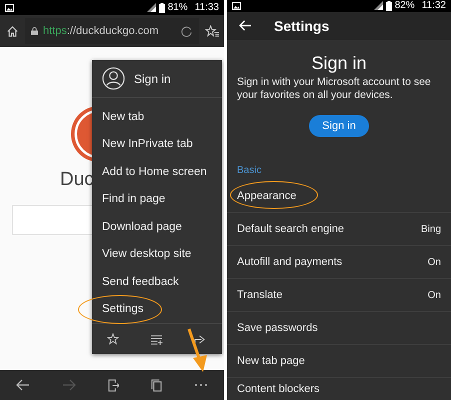 This screenshot has width=451, height=400. I want to click on settings-row: Default search engine Bing, so click(339, 229).